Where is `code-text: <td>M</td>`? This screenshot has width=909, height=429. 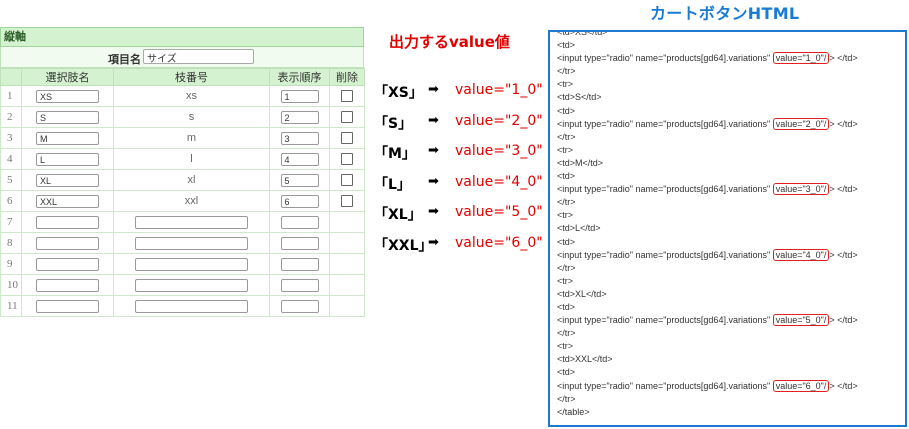
code-text: <td>M</td> is located at coordinates (580, 162).